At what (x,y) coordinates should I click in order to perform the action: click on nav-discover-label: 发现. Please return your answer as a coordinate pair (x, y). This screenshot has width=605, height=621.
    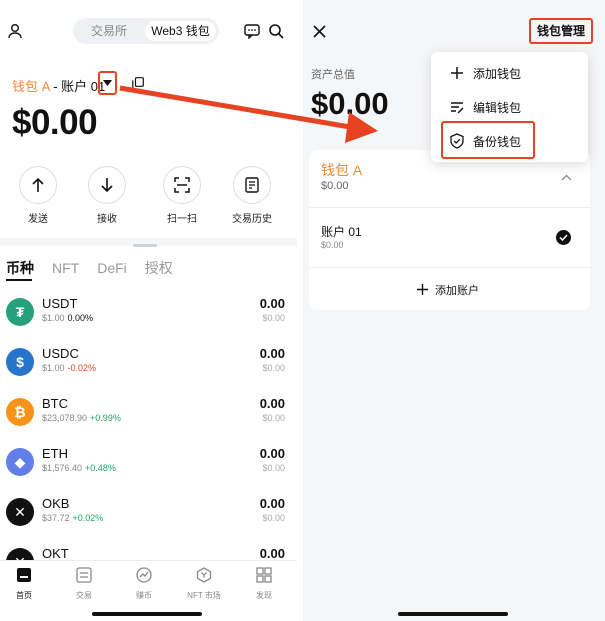
    Looking at the image, I should click on (264, 595).